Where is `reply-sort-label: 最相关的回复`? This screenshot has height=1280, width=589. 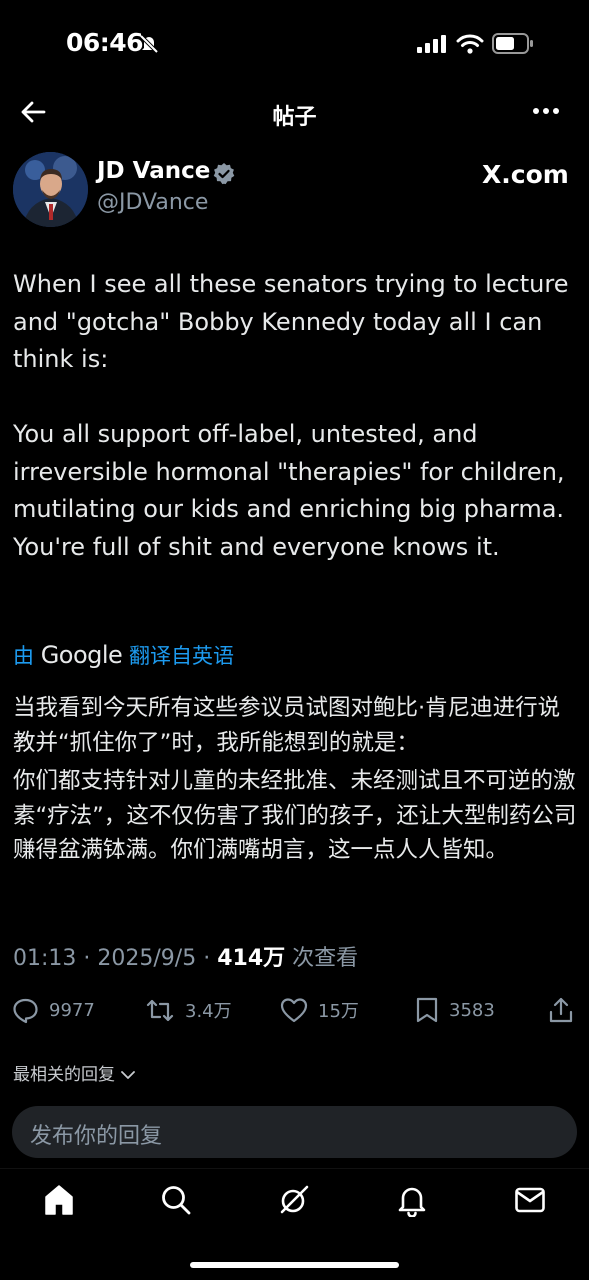 reply-sort-label: 最相关的回复 is located at coordinates (64, 1075).